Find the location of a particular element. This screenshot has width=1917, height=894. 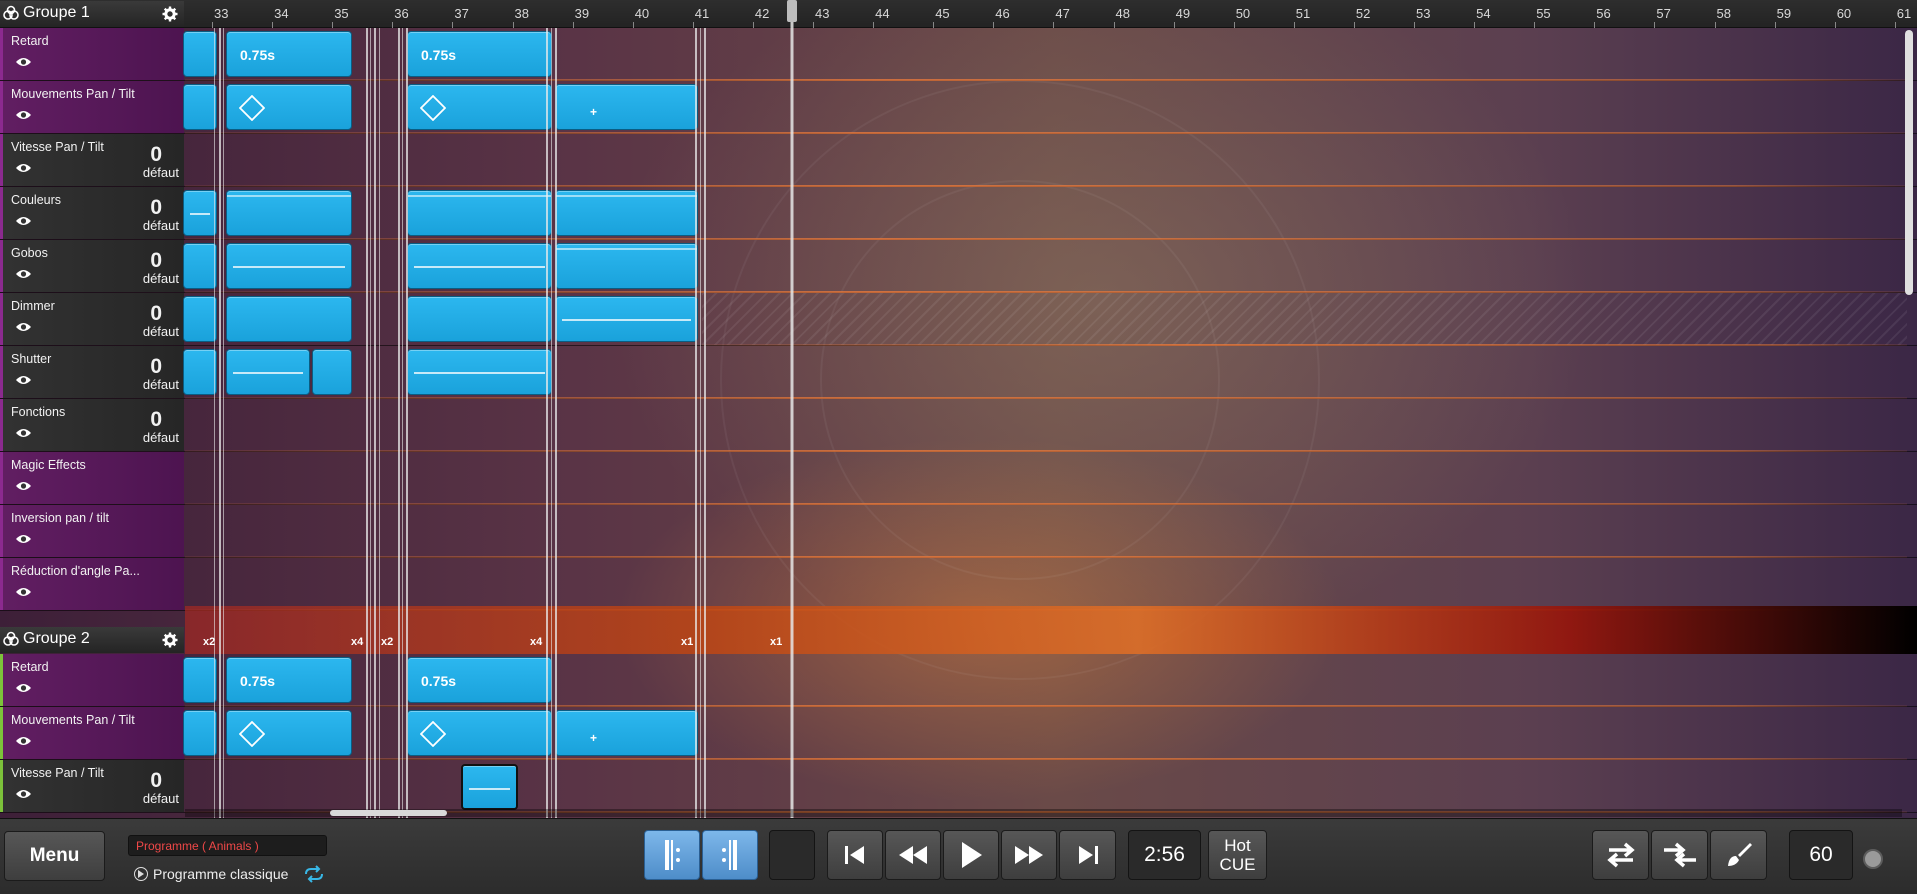

hot-cue-button: Hot CUE is located at coordinates (1237, 855).